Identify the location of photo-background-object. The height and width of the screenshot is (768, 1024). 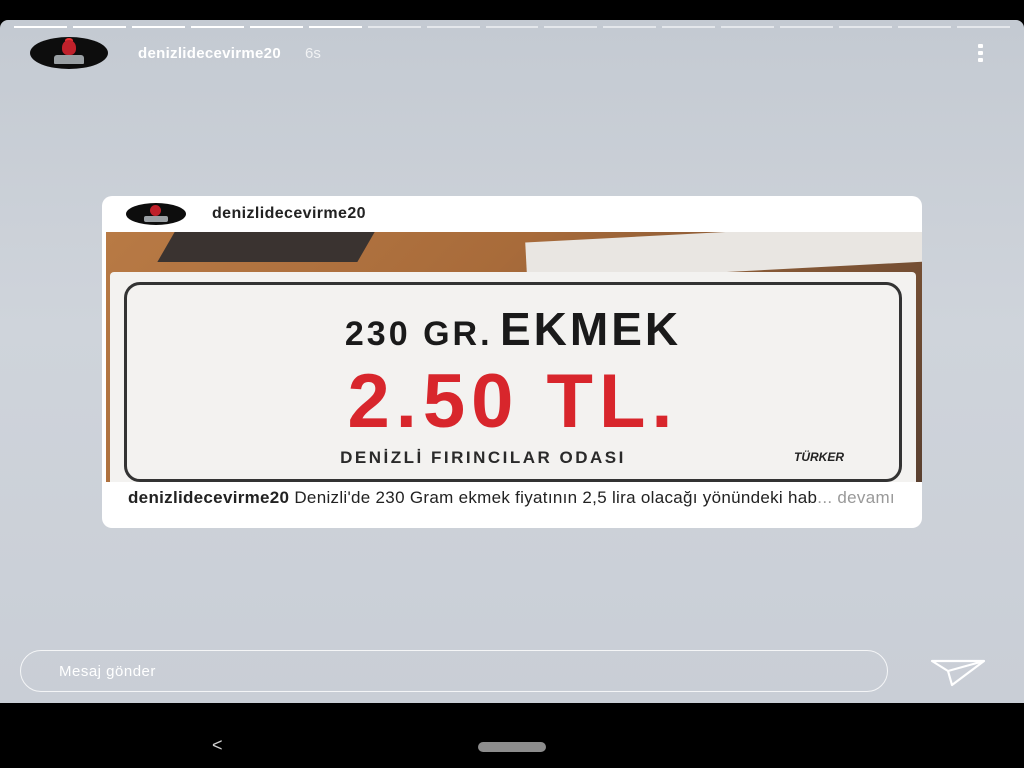
(266, 247).